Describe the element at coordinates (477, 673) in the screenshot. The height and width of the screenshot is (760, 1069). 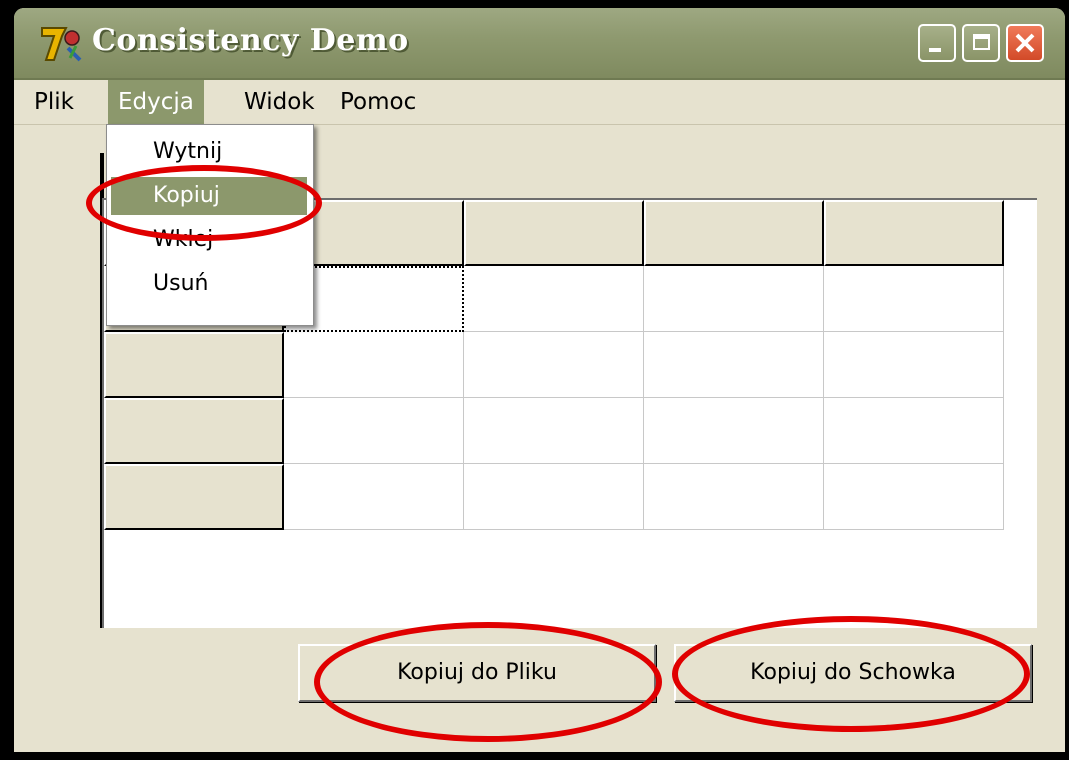
I see `copy-to-file-button: Kopiuj do Pliku` at that location.